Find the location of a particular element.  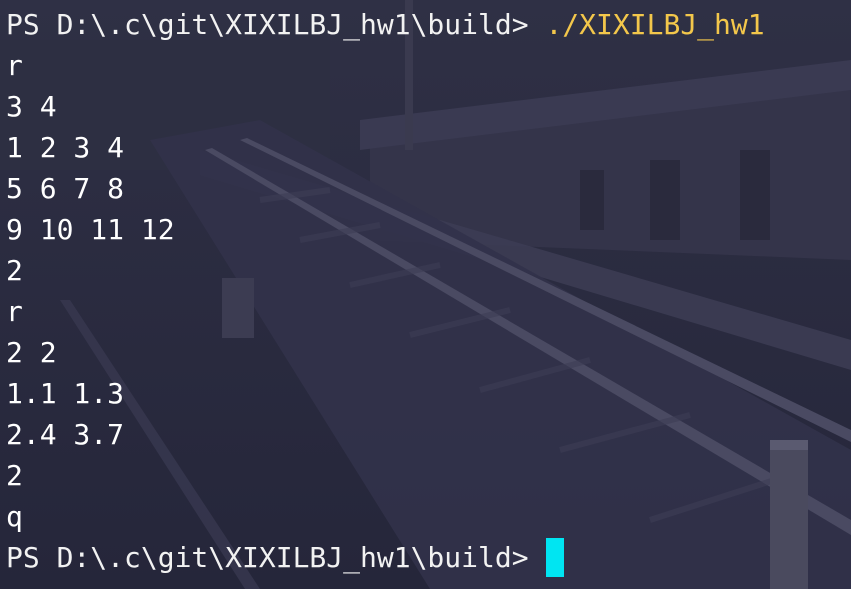

output-line: 3 4 is located at coordinates (31, 106).